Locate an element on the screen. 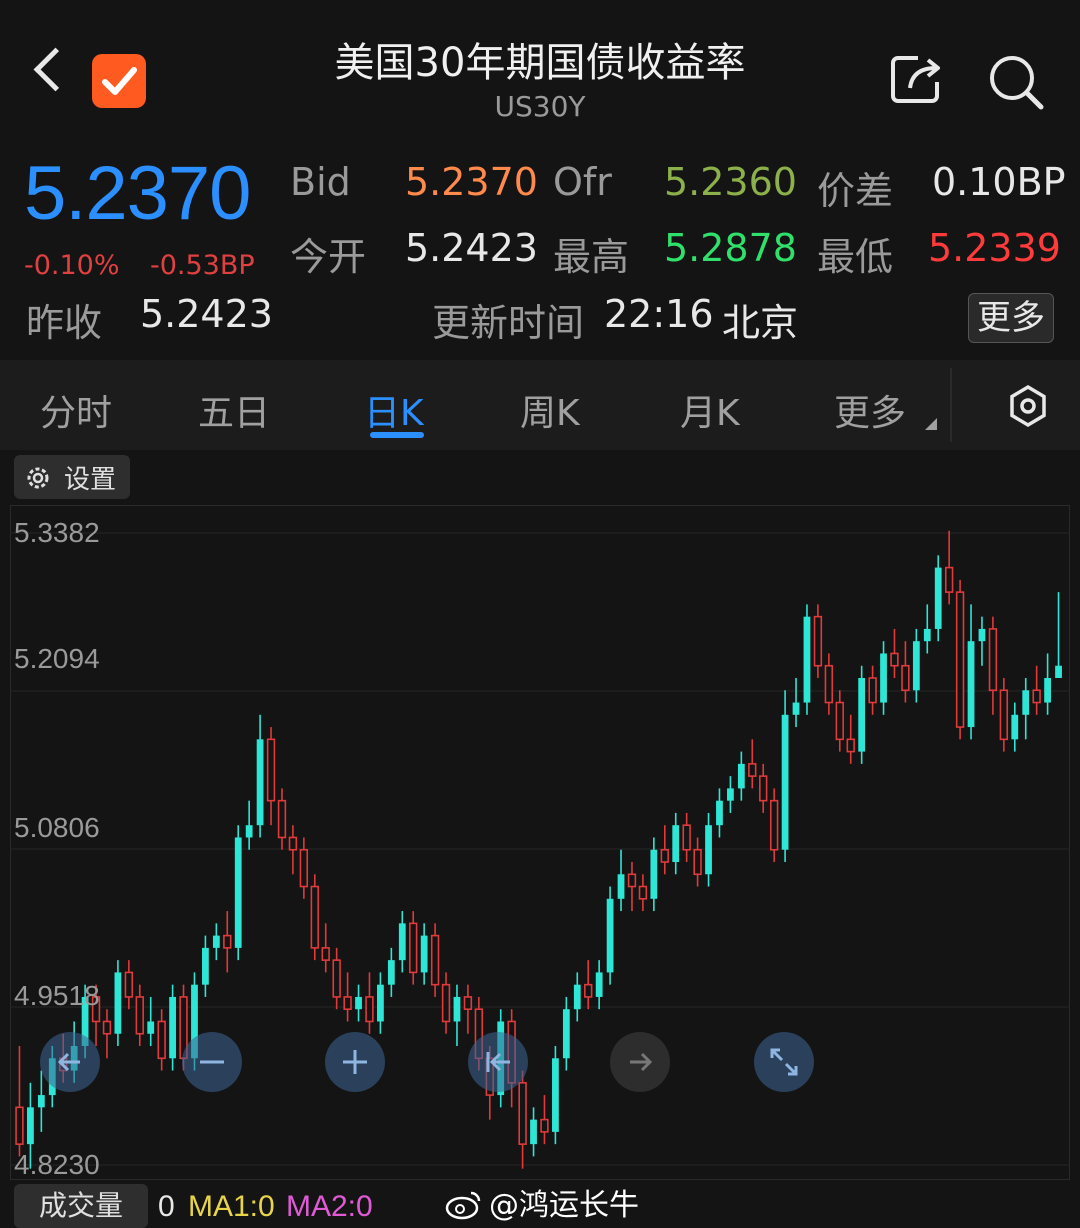  update-time-label: 更新时间 is located at coordinates (508, 323).